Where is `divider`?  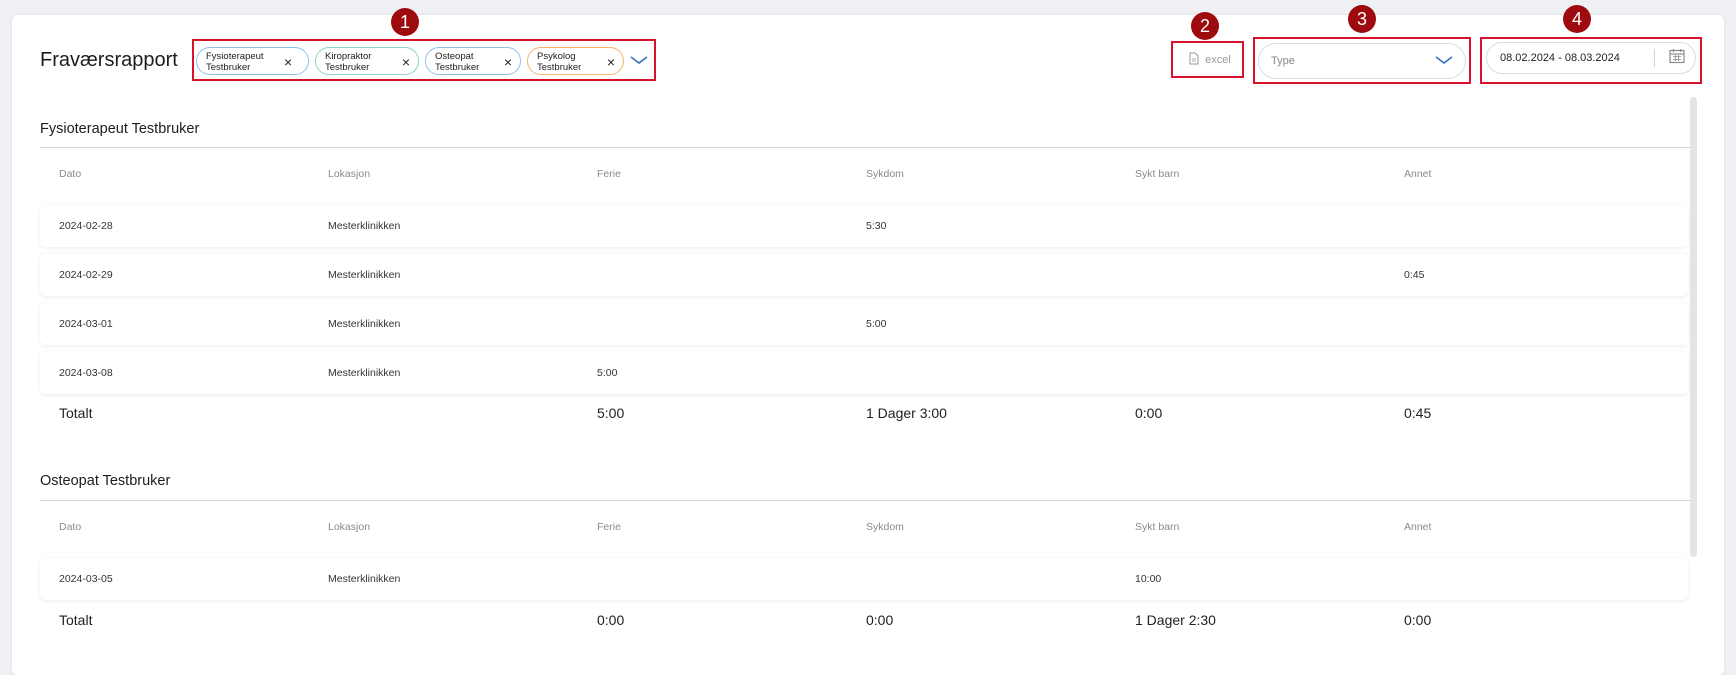
divider is located at coordinates (1654, 58).